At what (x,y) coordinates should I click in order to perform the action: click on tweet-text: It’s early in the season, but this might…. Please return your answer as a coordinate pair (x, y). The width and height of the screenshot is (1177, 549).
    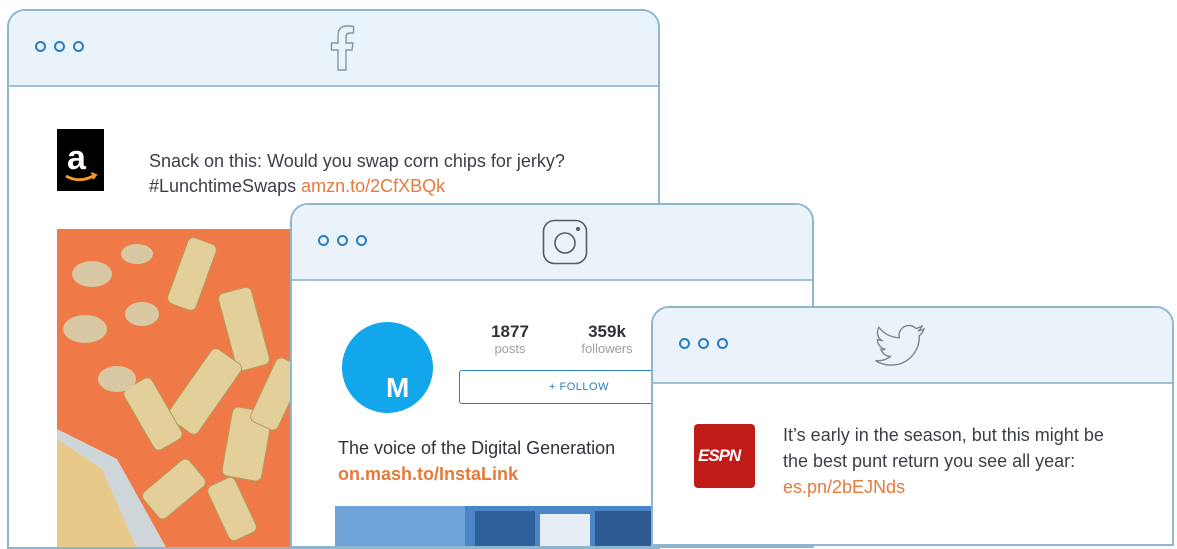
    Looking at the image, I should click on (953, 461).